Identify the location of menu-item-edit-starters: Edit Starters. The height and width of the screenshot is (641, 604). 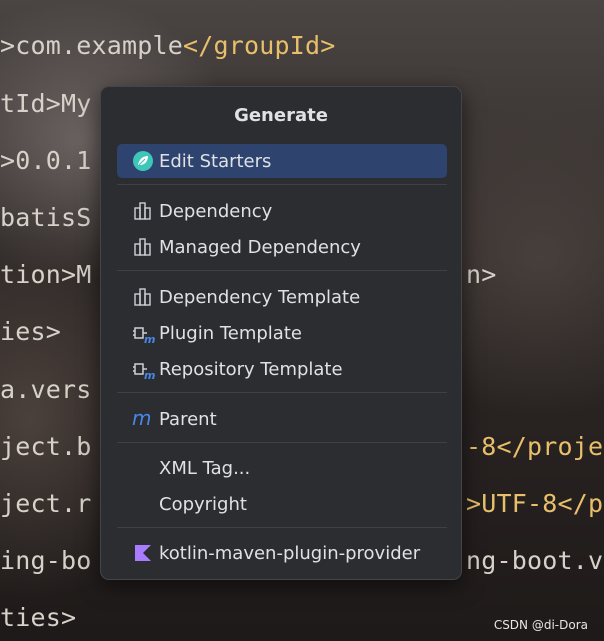
(282, 161).